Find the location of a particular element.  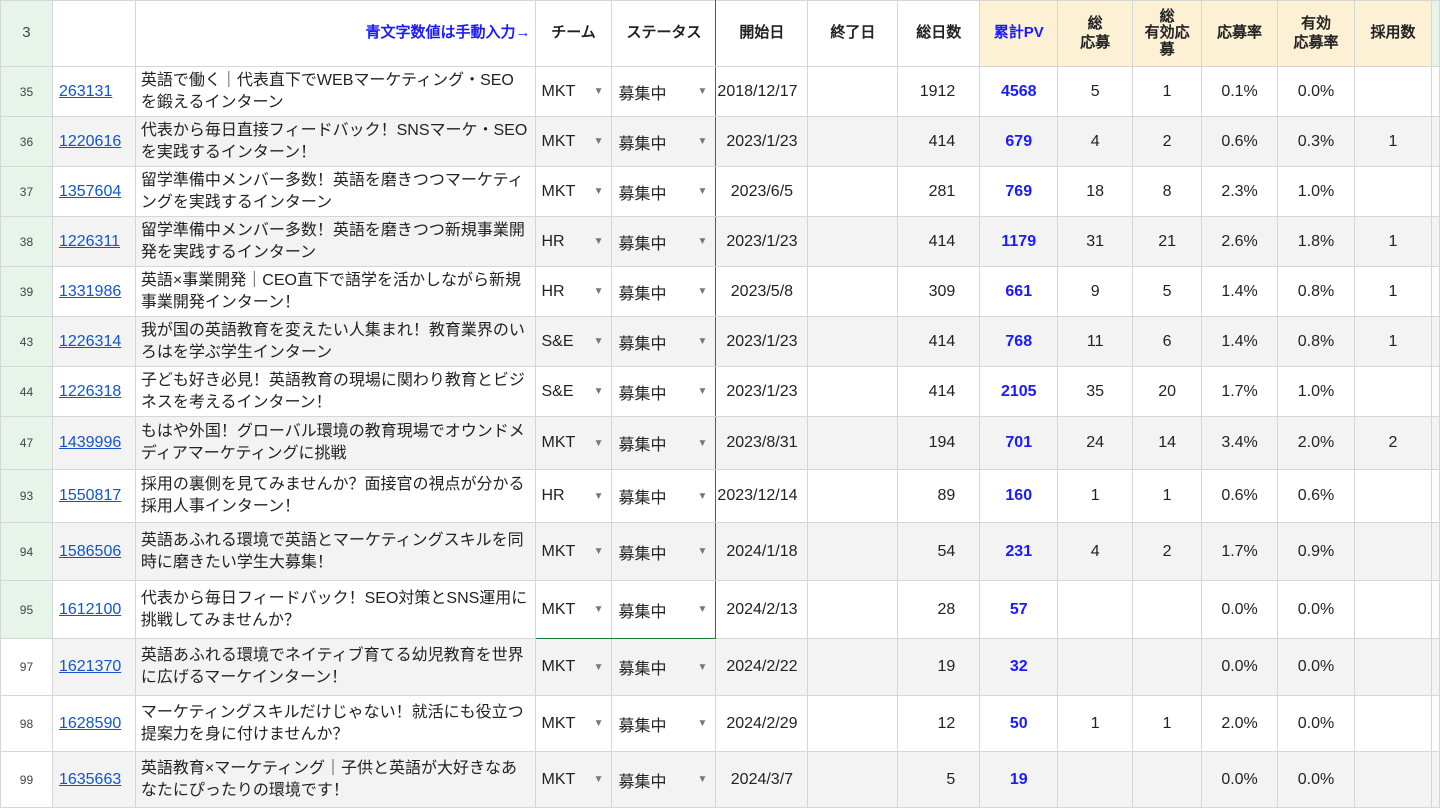

row-number: 43 is located at coordinates (26, 341).